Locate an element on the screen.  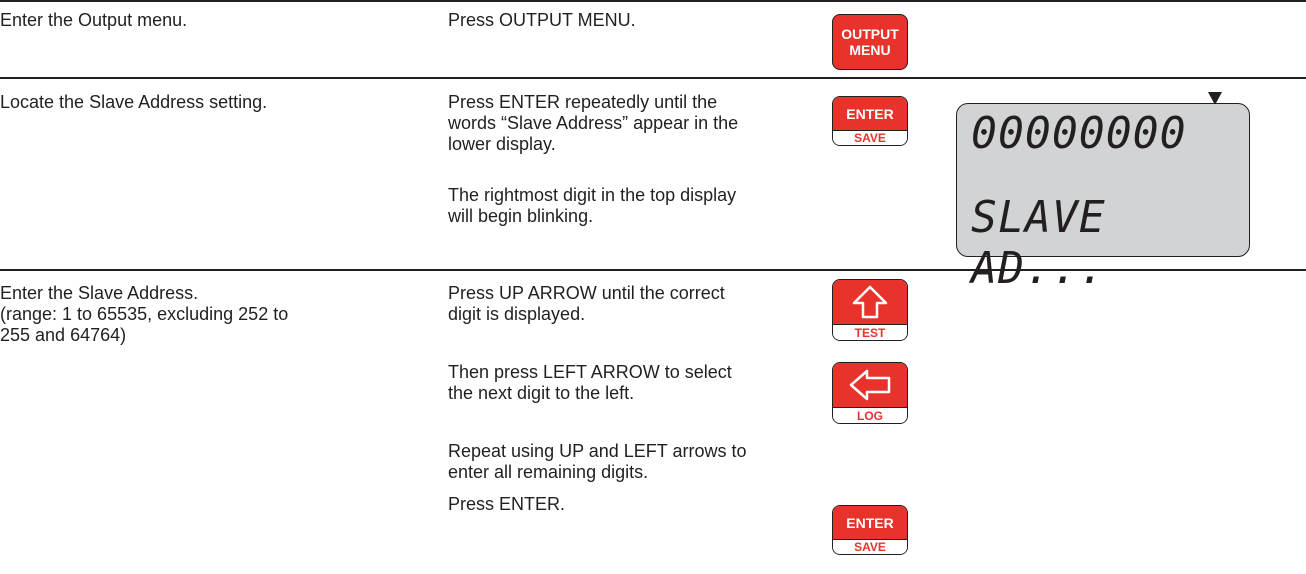
left-arrow-log-key: LOG is located at coordinates (870, 393).